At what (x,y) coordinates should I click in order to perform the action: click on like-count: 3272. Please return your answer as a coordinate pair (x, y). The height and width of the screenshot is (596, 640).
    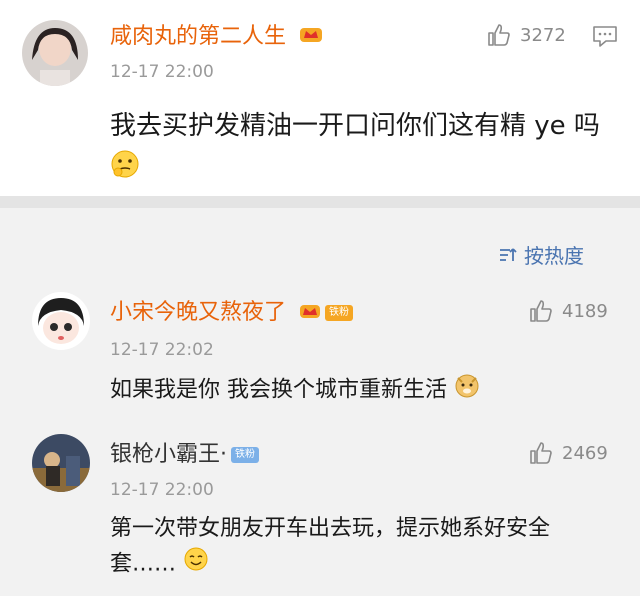
    Looking at the image, I should click on (543, 35).